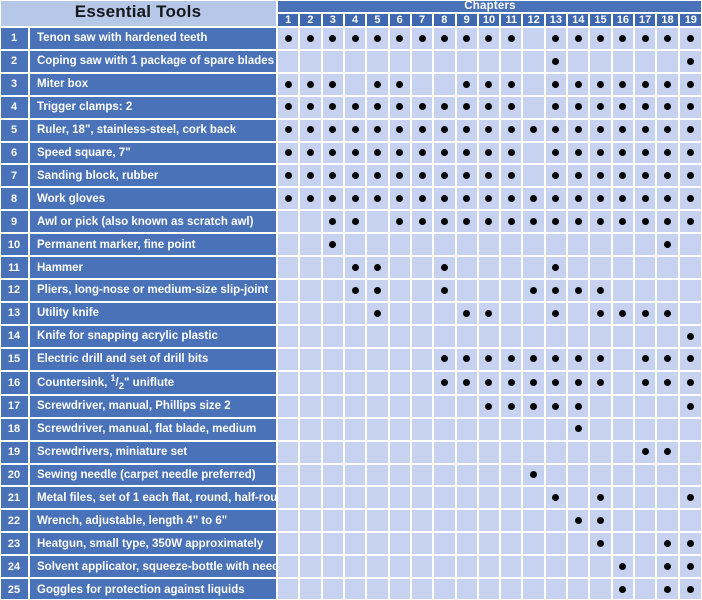  I want to click on chapter-header-4: 4, so click(356, 21).